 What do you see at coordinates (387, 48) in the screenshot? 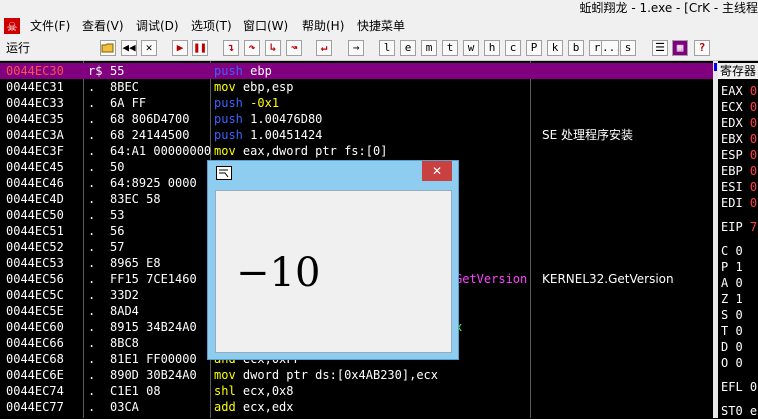
I see `toolbar-button-l: l` at bounding box center [387, 48].